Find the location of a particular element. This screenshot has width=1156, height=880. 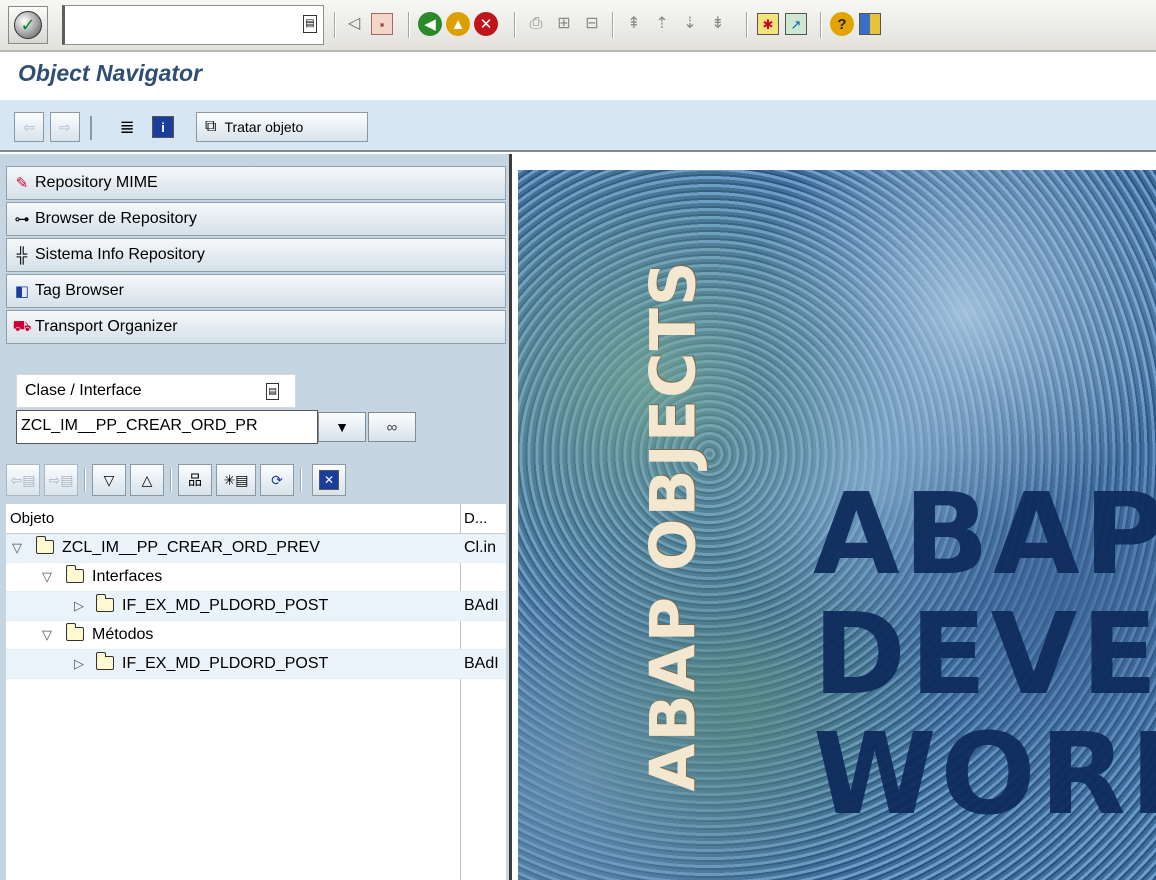

expand-button: ▽ is located at coordinates (109, 480).